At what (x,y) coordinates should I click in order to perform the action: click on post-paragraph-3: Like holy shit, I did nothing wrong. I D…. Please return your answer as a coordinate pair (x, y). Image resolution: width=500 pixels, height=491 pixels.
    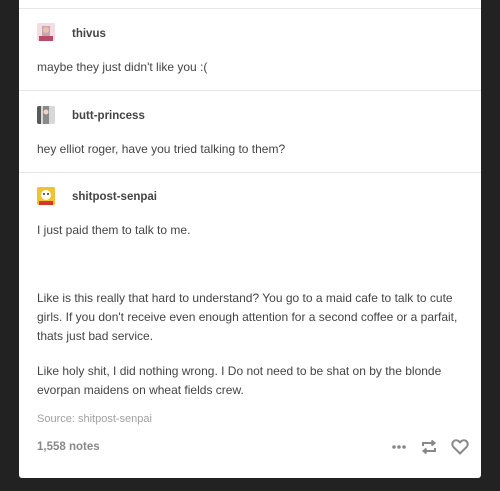
    Looking at the image, I should click on (252, 381).